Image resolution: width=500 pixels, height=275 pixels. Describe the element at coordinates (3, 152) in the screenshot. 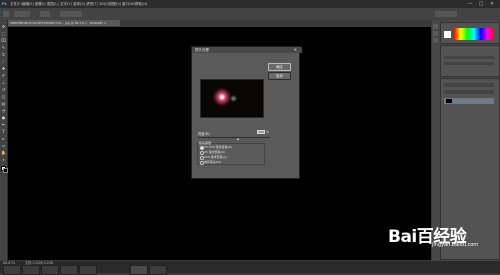

I see `hand-tool-icon: ✋` at that location.